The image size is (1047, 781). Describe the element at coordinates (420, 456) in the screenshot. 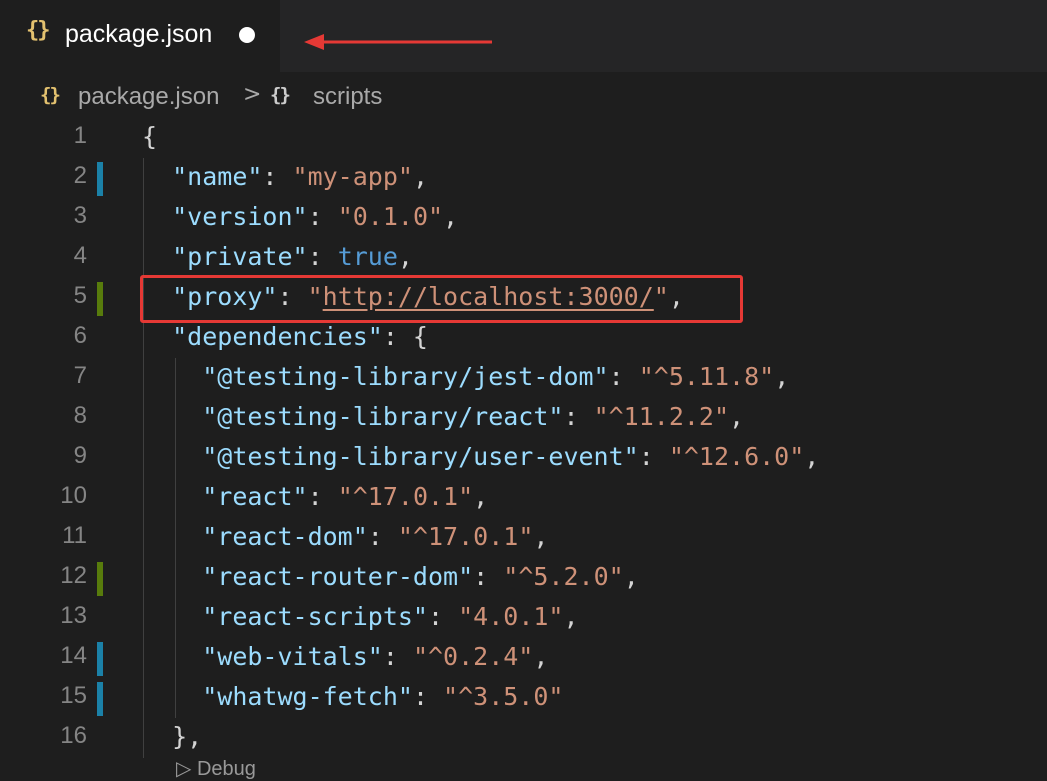

I see `json-key: "@testing-library/user-event"` at that location.